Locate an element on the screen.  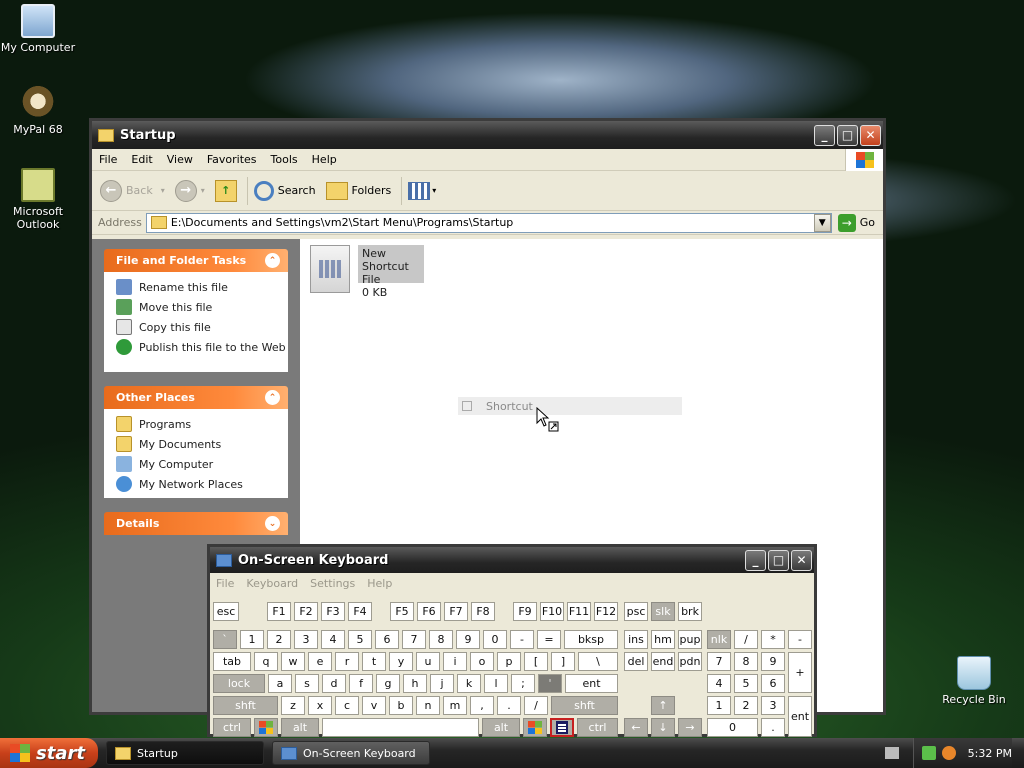
osk-menu-file: File is located at coordinates (225, 583).